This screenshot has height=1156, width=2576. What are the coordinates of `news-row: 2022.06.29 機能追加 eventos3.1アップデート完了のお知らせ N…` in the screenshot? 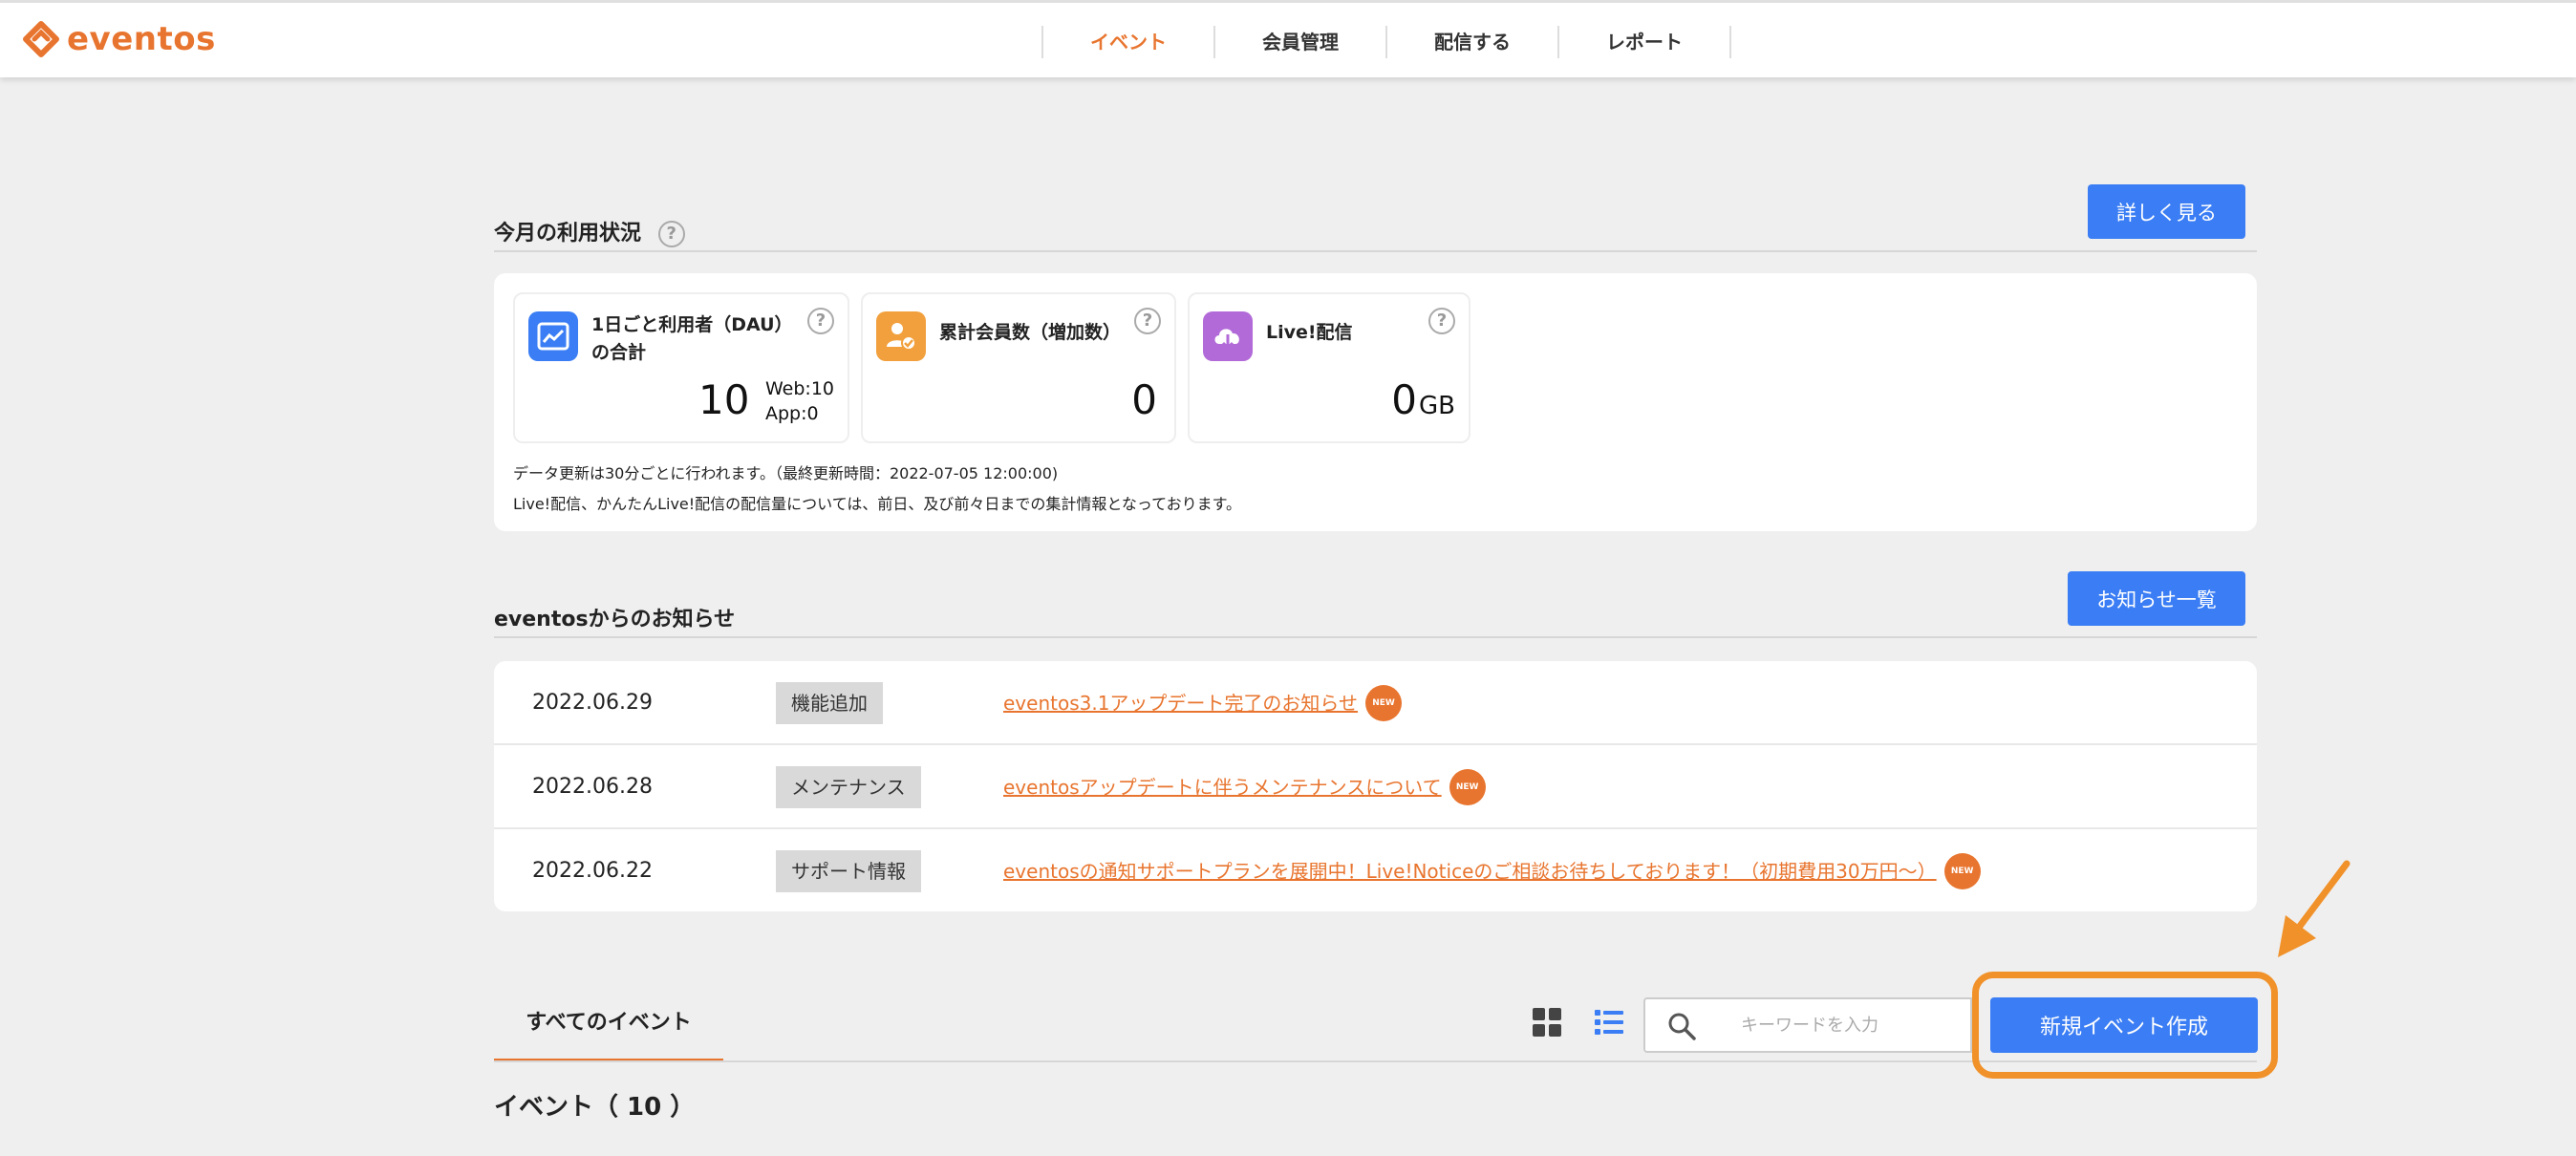 It's located at (1375, 703).